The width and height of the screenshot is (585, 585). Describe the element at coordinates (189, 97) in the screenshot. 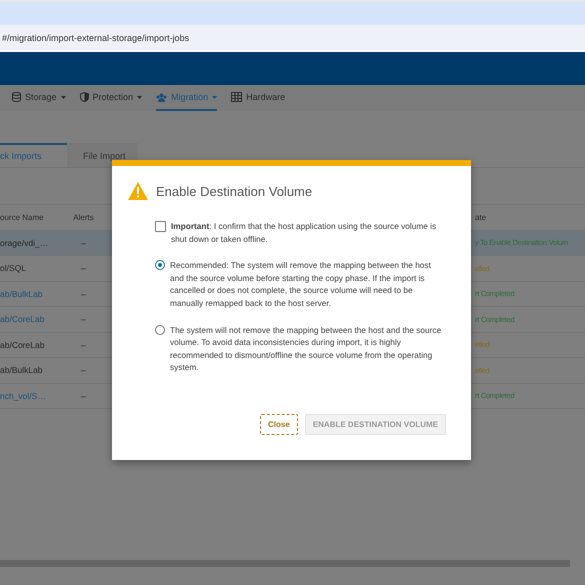

I see `nav-label: Migration` at that location.